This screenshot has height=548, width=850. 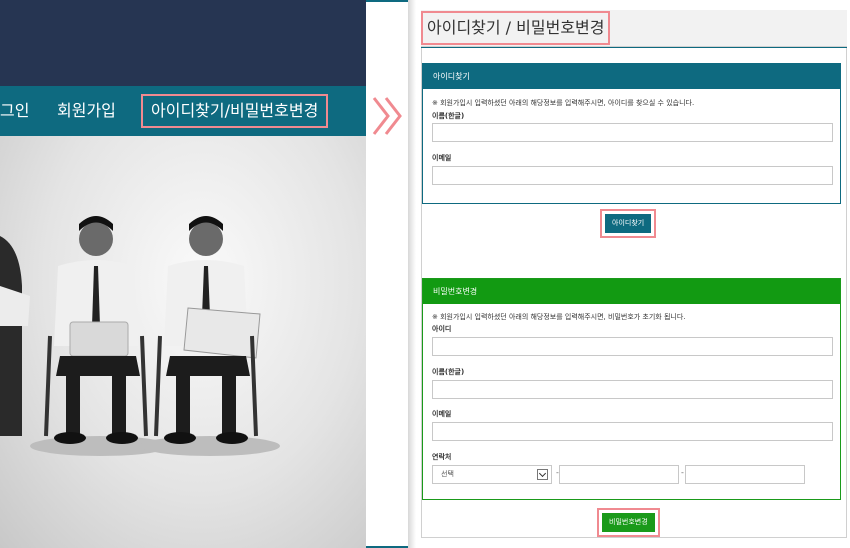 I want to click on reset-pw-button: 비밀번호변경, so click(x=628, y=522).